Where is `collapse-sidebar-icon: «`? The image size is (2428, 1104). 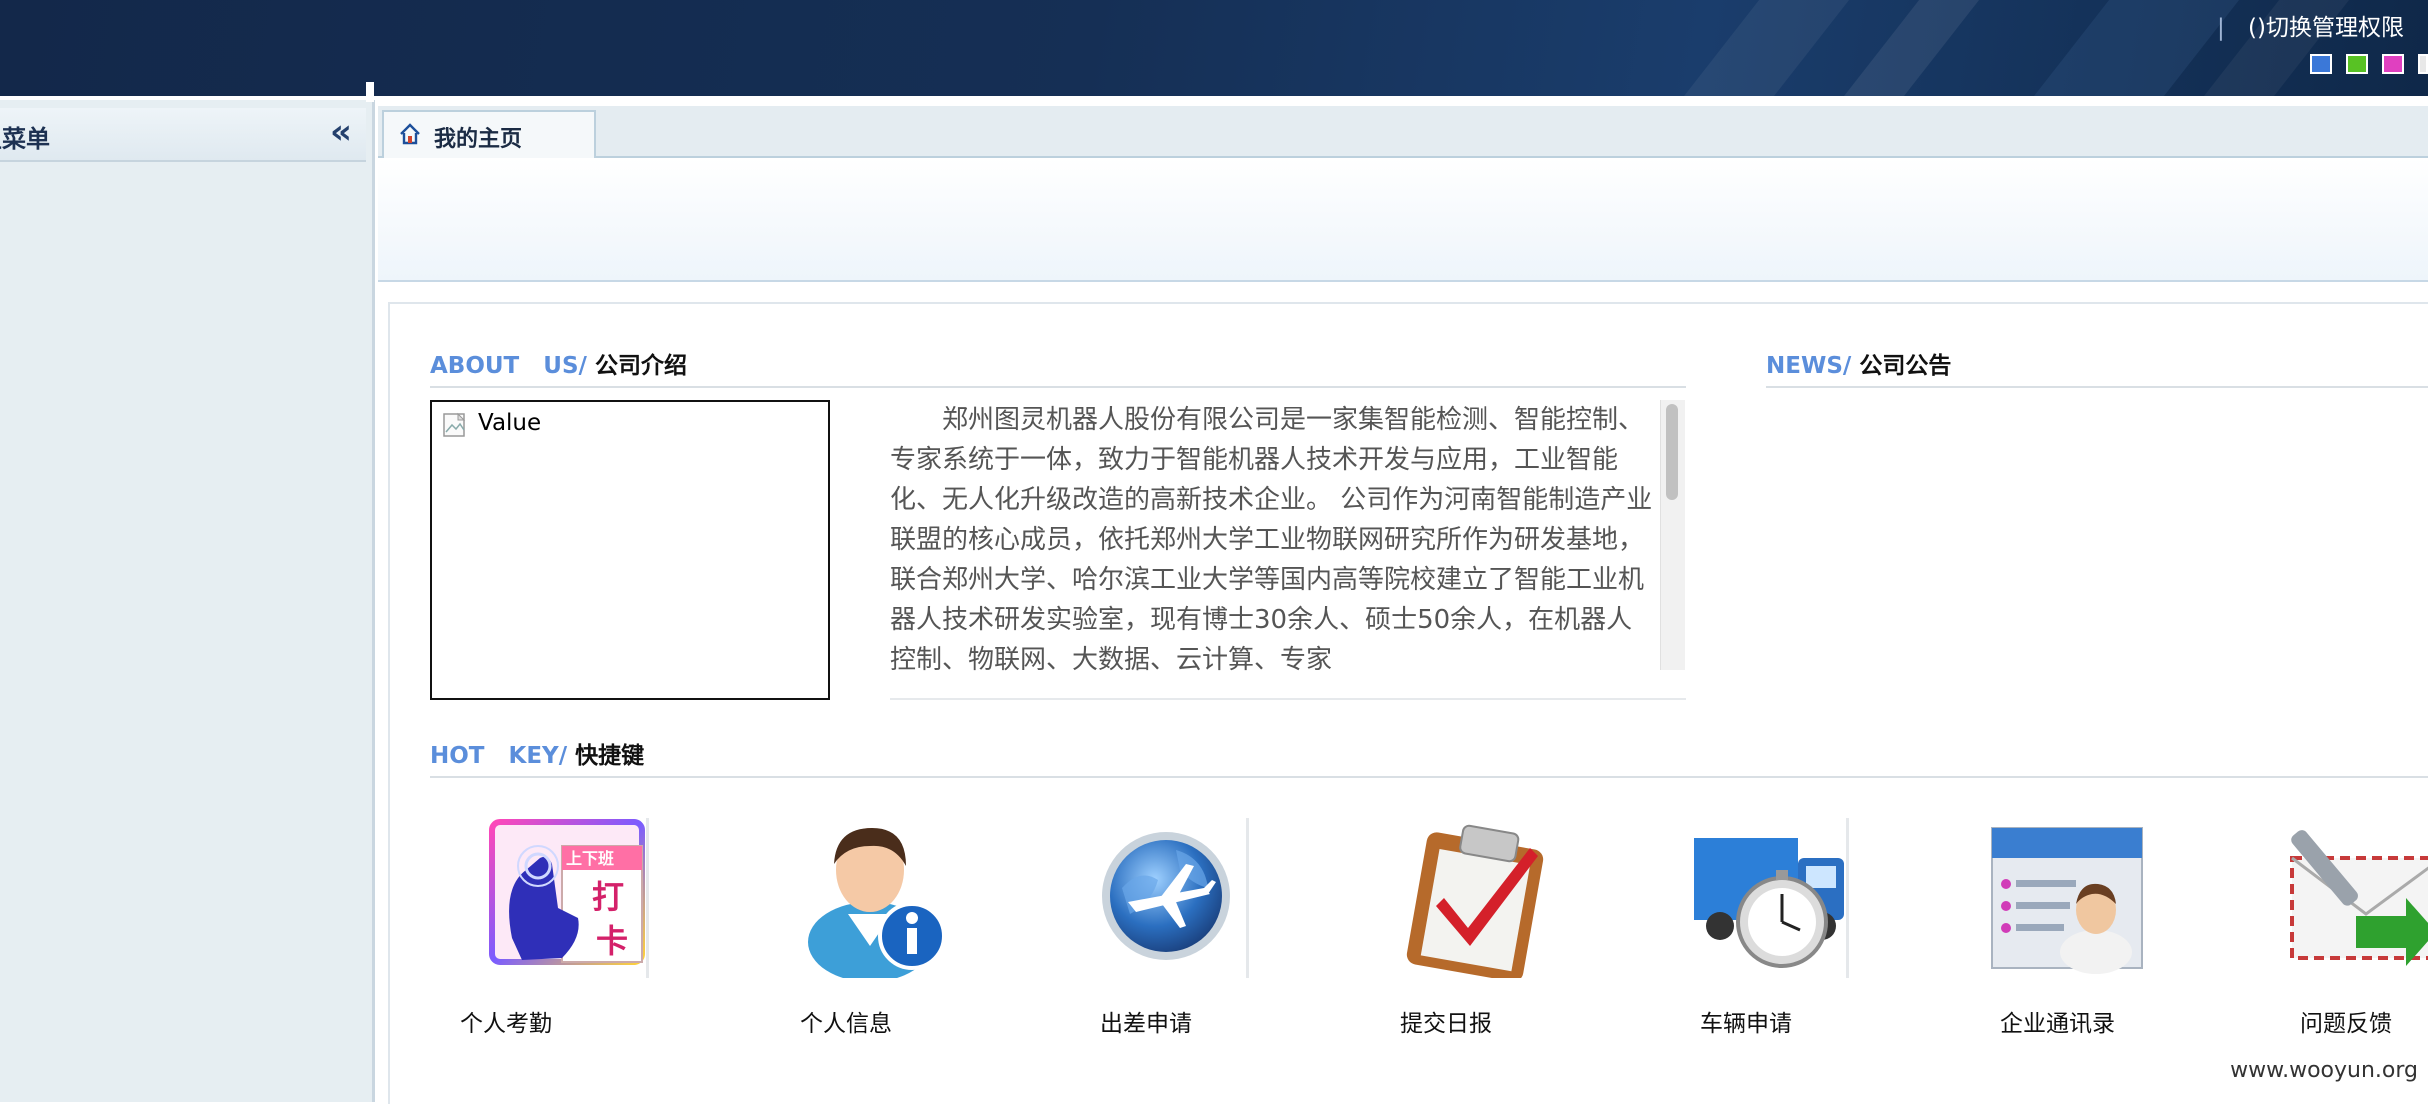
collapse-sidebar-icon: « is located at coordinates (341, 132).